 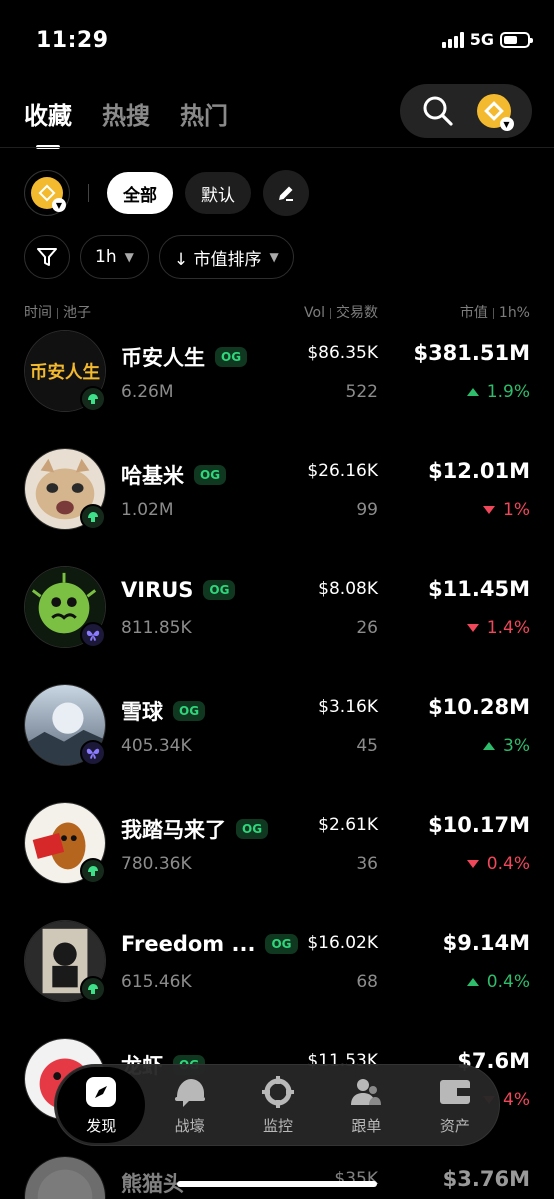 What do you see at coordinates (126, 113) in the screenshot?
I see `tab-hot-search: 热搜` at bounding box center [126, 113].